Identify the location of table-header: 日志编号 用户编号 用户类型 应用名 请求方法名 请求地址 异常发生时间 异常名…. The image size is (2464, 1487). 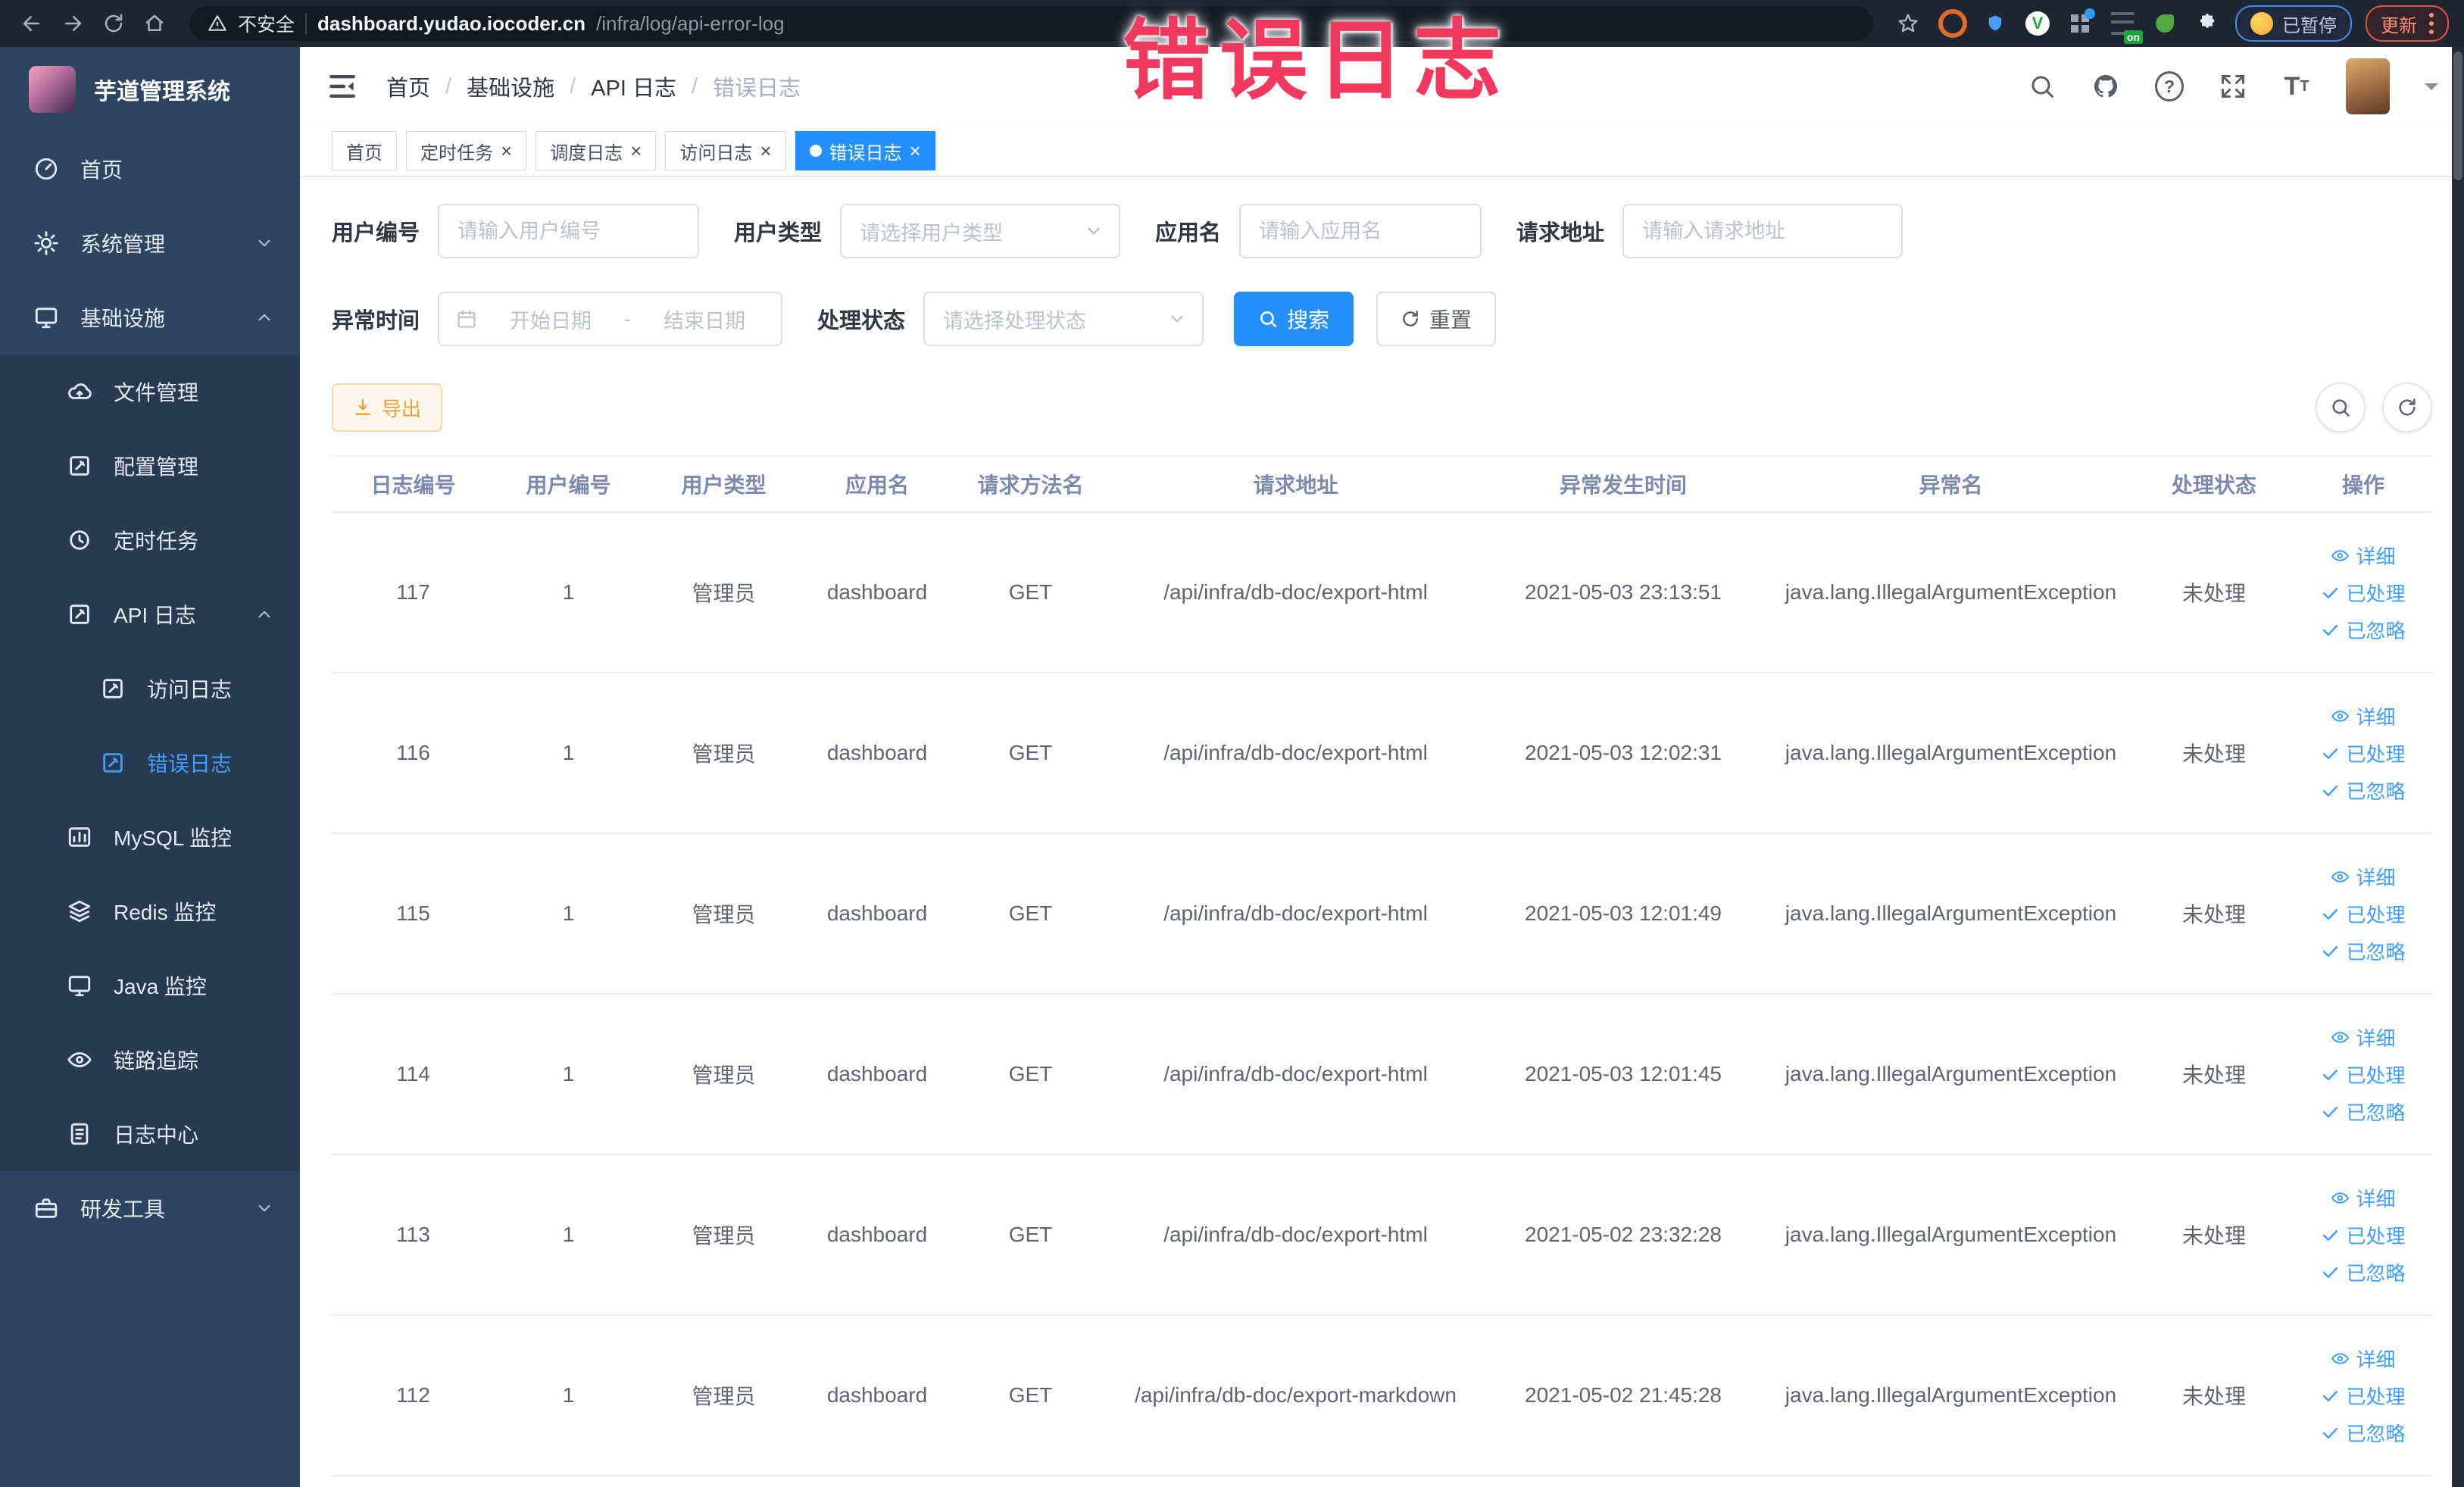
(1382, 484).